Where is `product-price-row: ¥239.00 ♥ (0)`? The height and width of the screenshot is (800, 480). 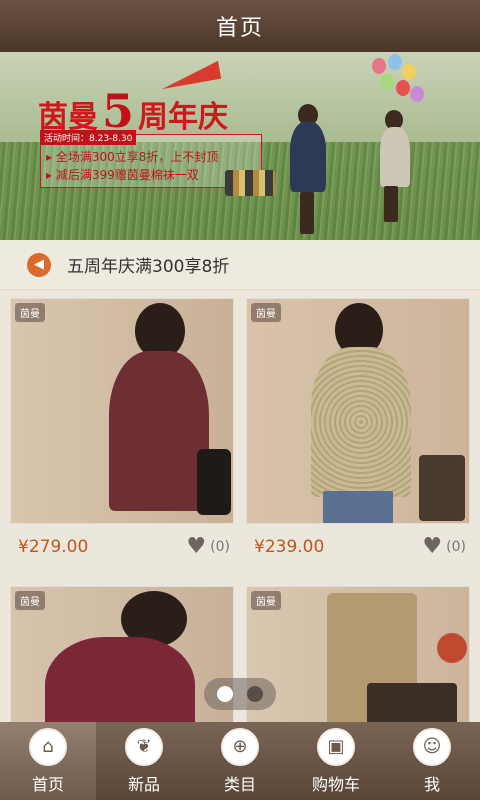
product-price-row: ¥239.00 ♥ (0) is located at coordinates (358, 547).